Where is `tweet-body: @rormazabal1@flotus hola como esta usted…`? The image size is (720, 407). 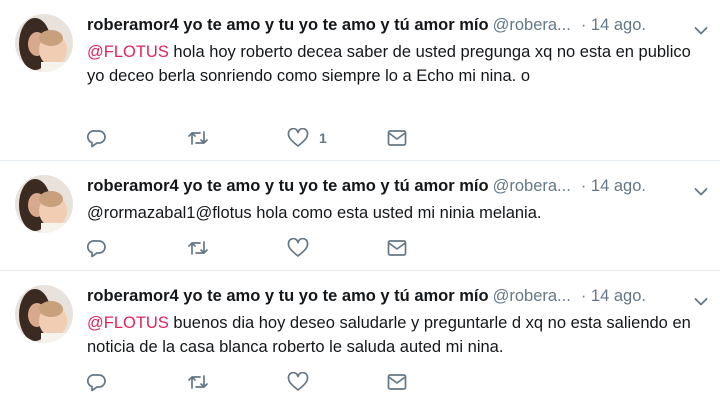
tweet-body: @rormazabal1@flotus hola como esta usted… is located at coordinates (314, 213).